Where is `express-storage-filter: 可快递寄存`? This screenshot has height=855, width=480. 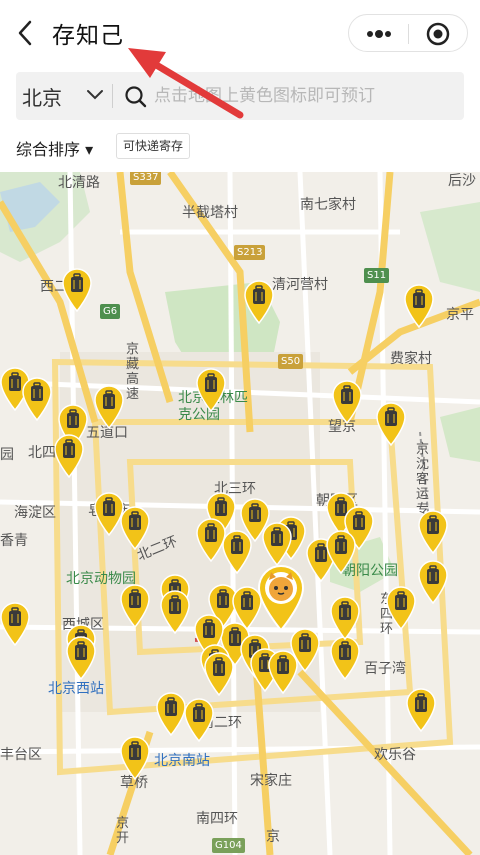
express-storage-filter: 可快递寄存 is located at coordinates (153, 146).